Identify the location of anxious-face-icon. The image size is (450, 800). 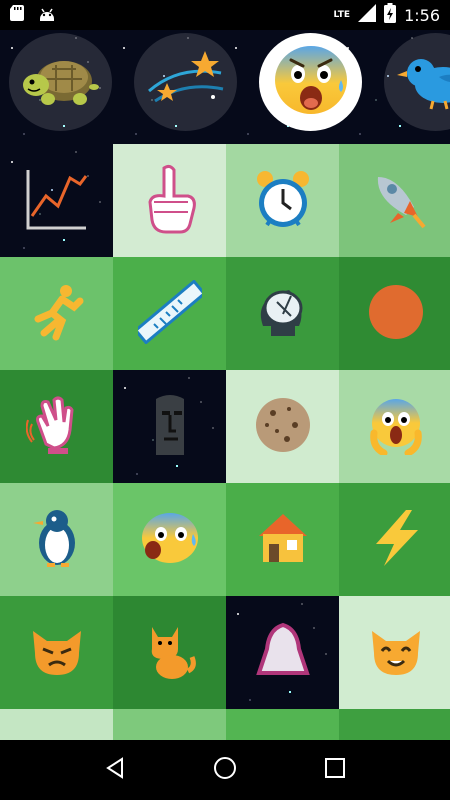
(170, 540).